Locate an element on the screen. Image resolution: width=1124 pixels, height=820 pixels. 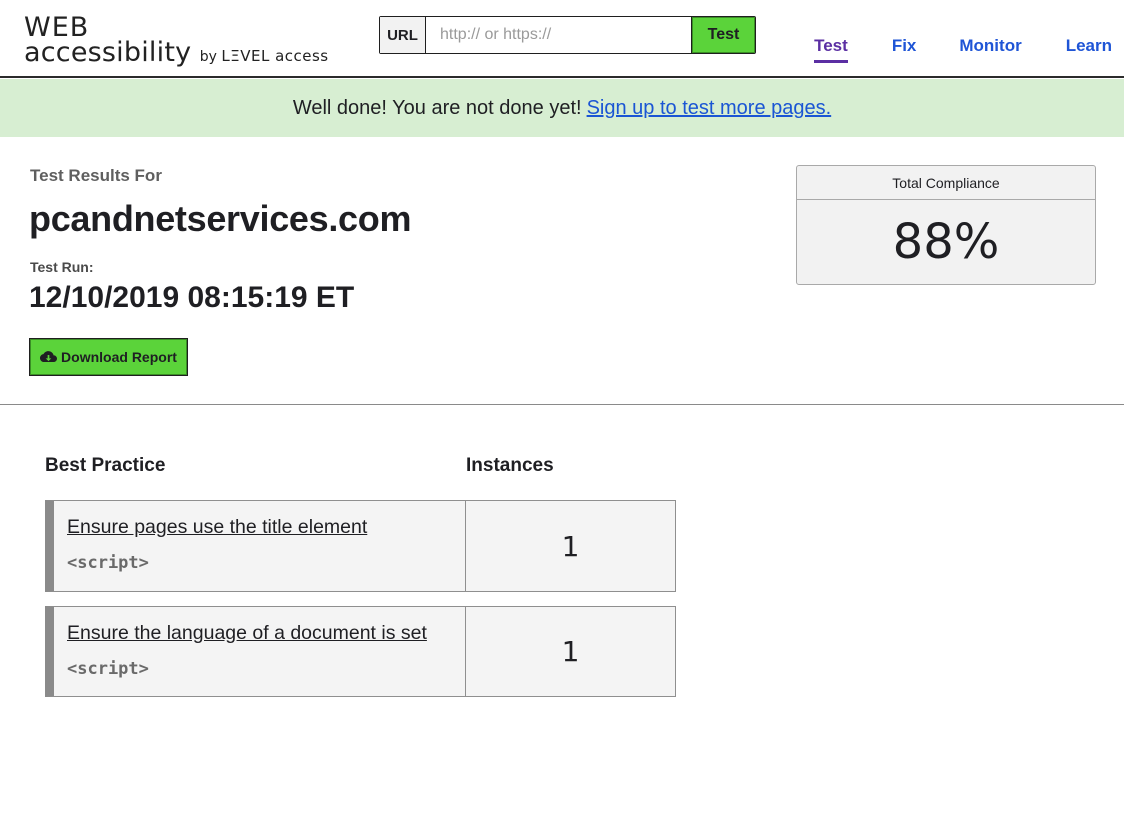
url-label: URL is located at coordinates (403, 35).